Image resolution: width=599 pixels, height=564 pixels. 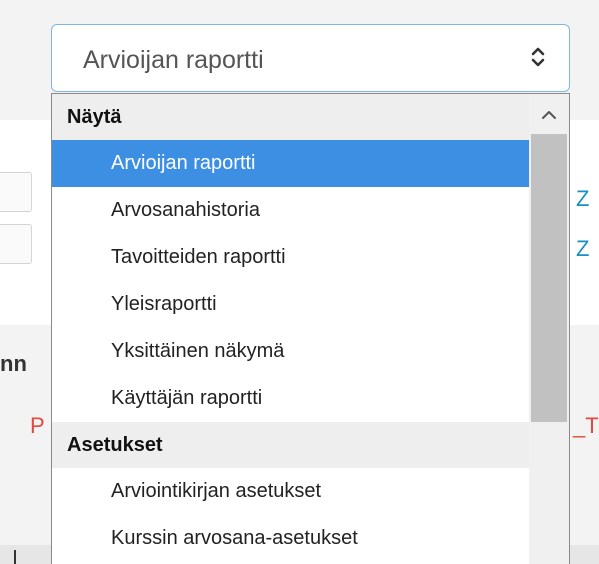 I want to click on option-single-view: Yksittäinen näkymä, so click(x=290, y=351).